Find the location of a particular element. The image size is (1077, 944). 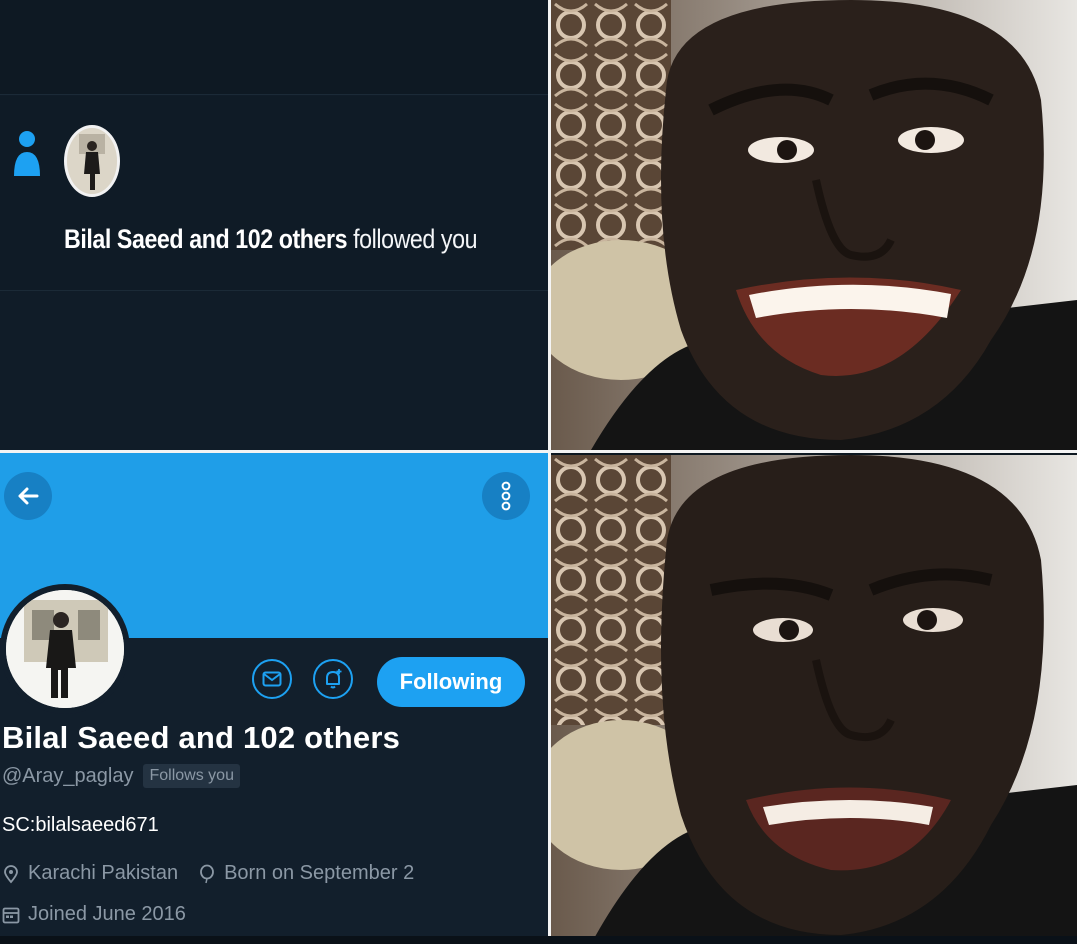

profile-location: Karachi Pakistan is located at coordinates (90, 873).